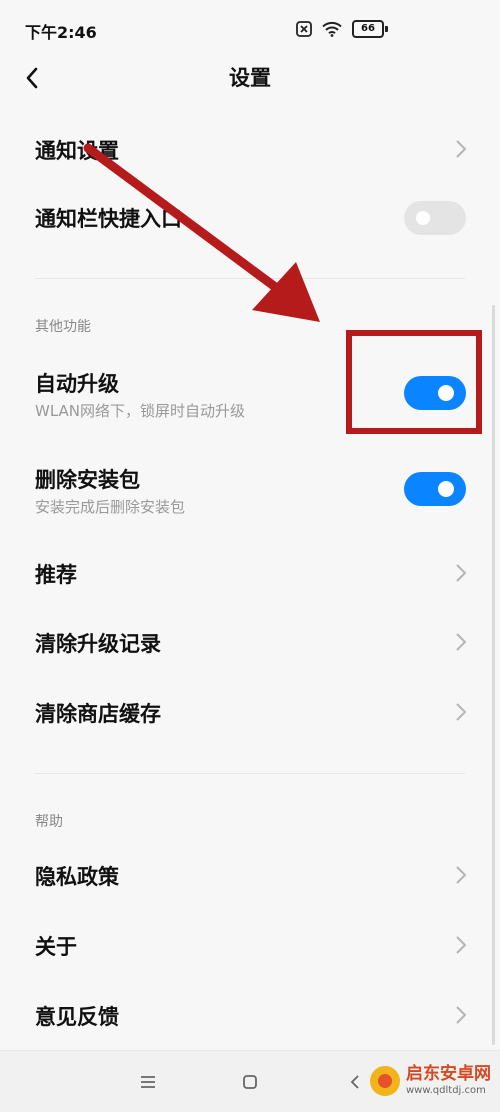 The height and width of the screenshot is (1112, 500). Describe the element at coordinates (414, 382) in the screenshot. I see `annotation-highlight-box` at that location.